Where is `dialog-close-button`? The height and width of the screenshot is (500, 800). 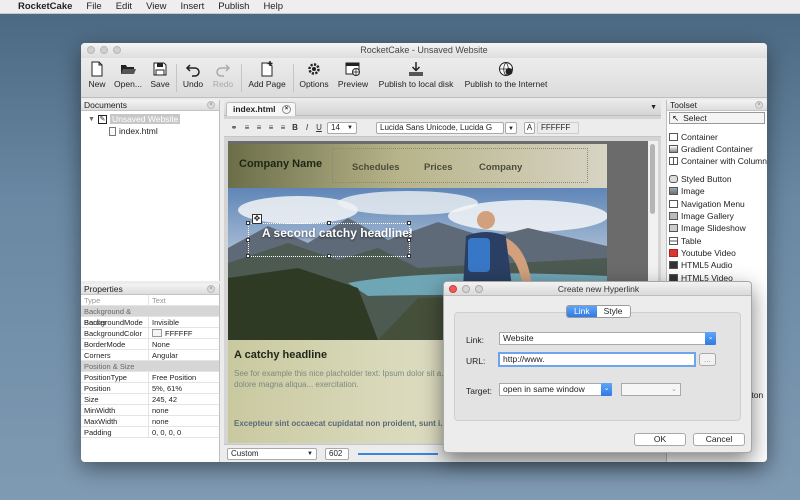
dialog-close-button is located at coordinates (453, 289).